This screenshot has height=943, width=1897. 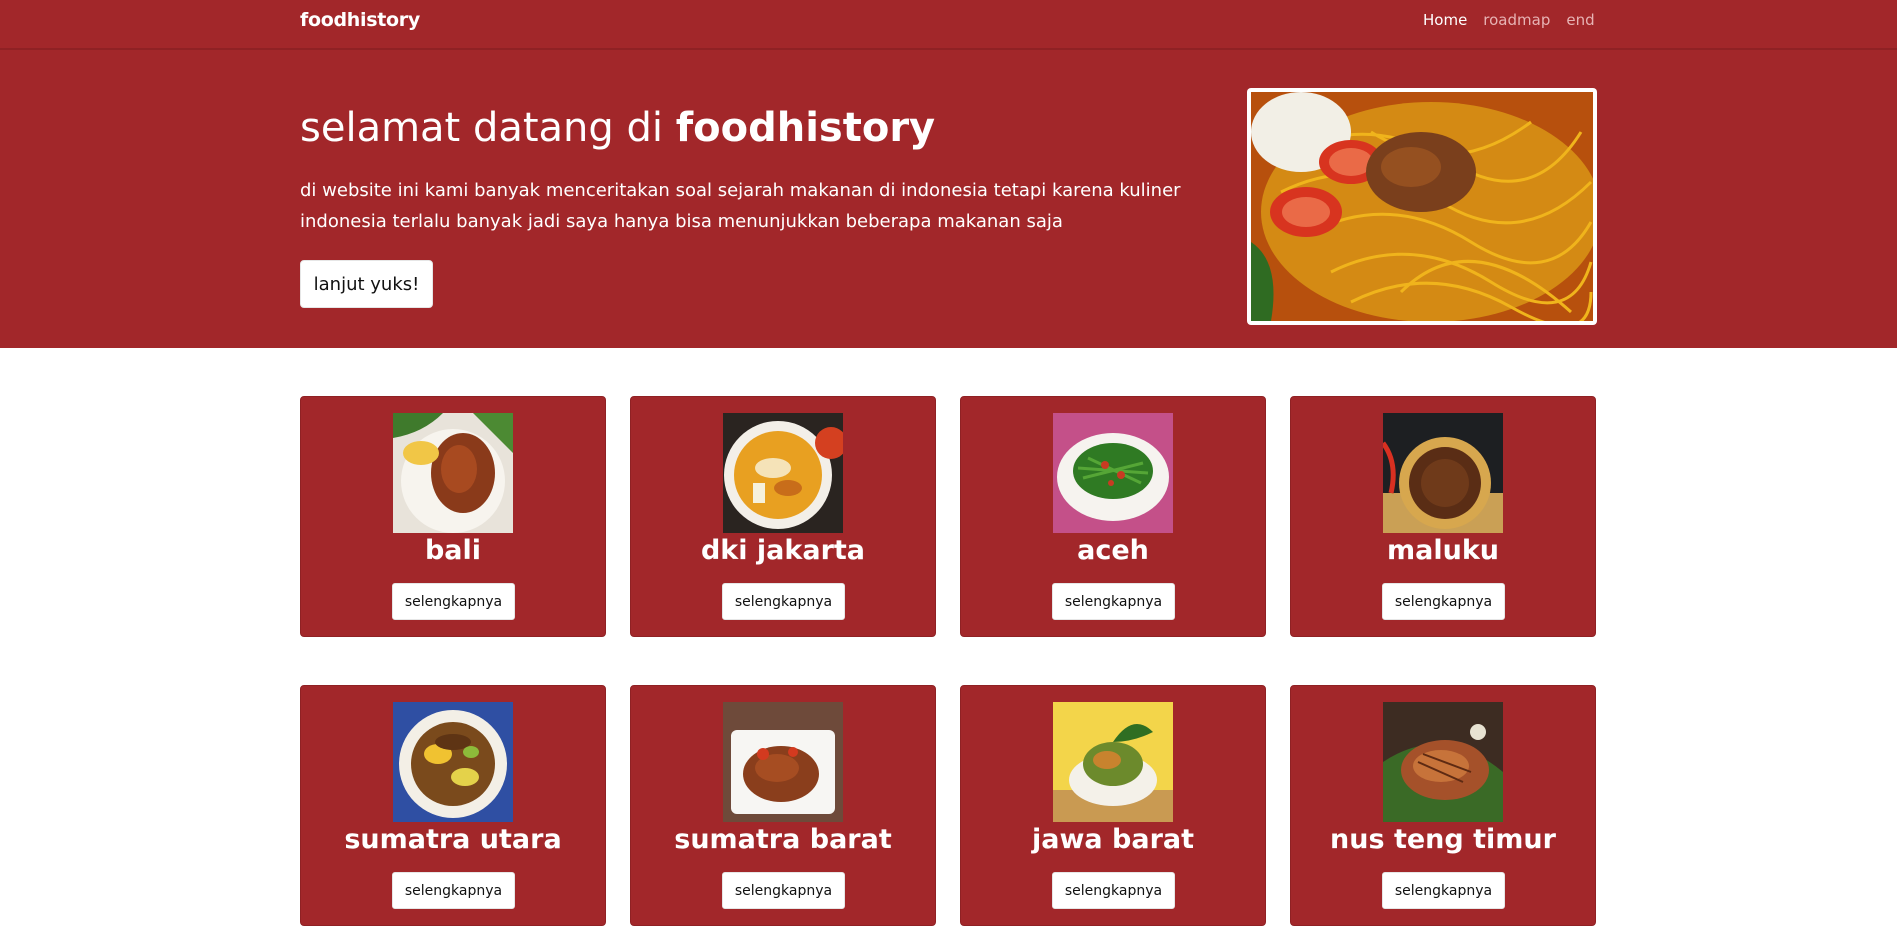 I want to click on card-title: aceh, so click(x=1113, y=550).